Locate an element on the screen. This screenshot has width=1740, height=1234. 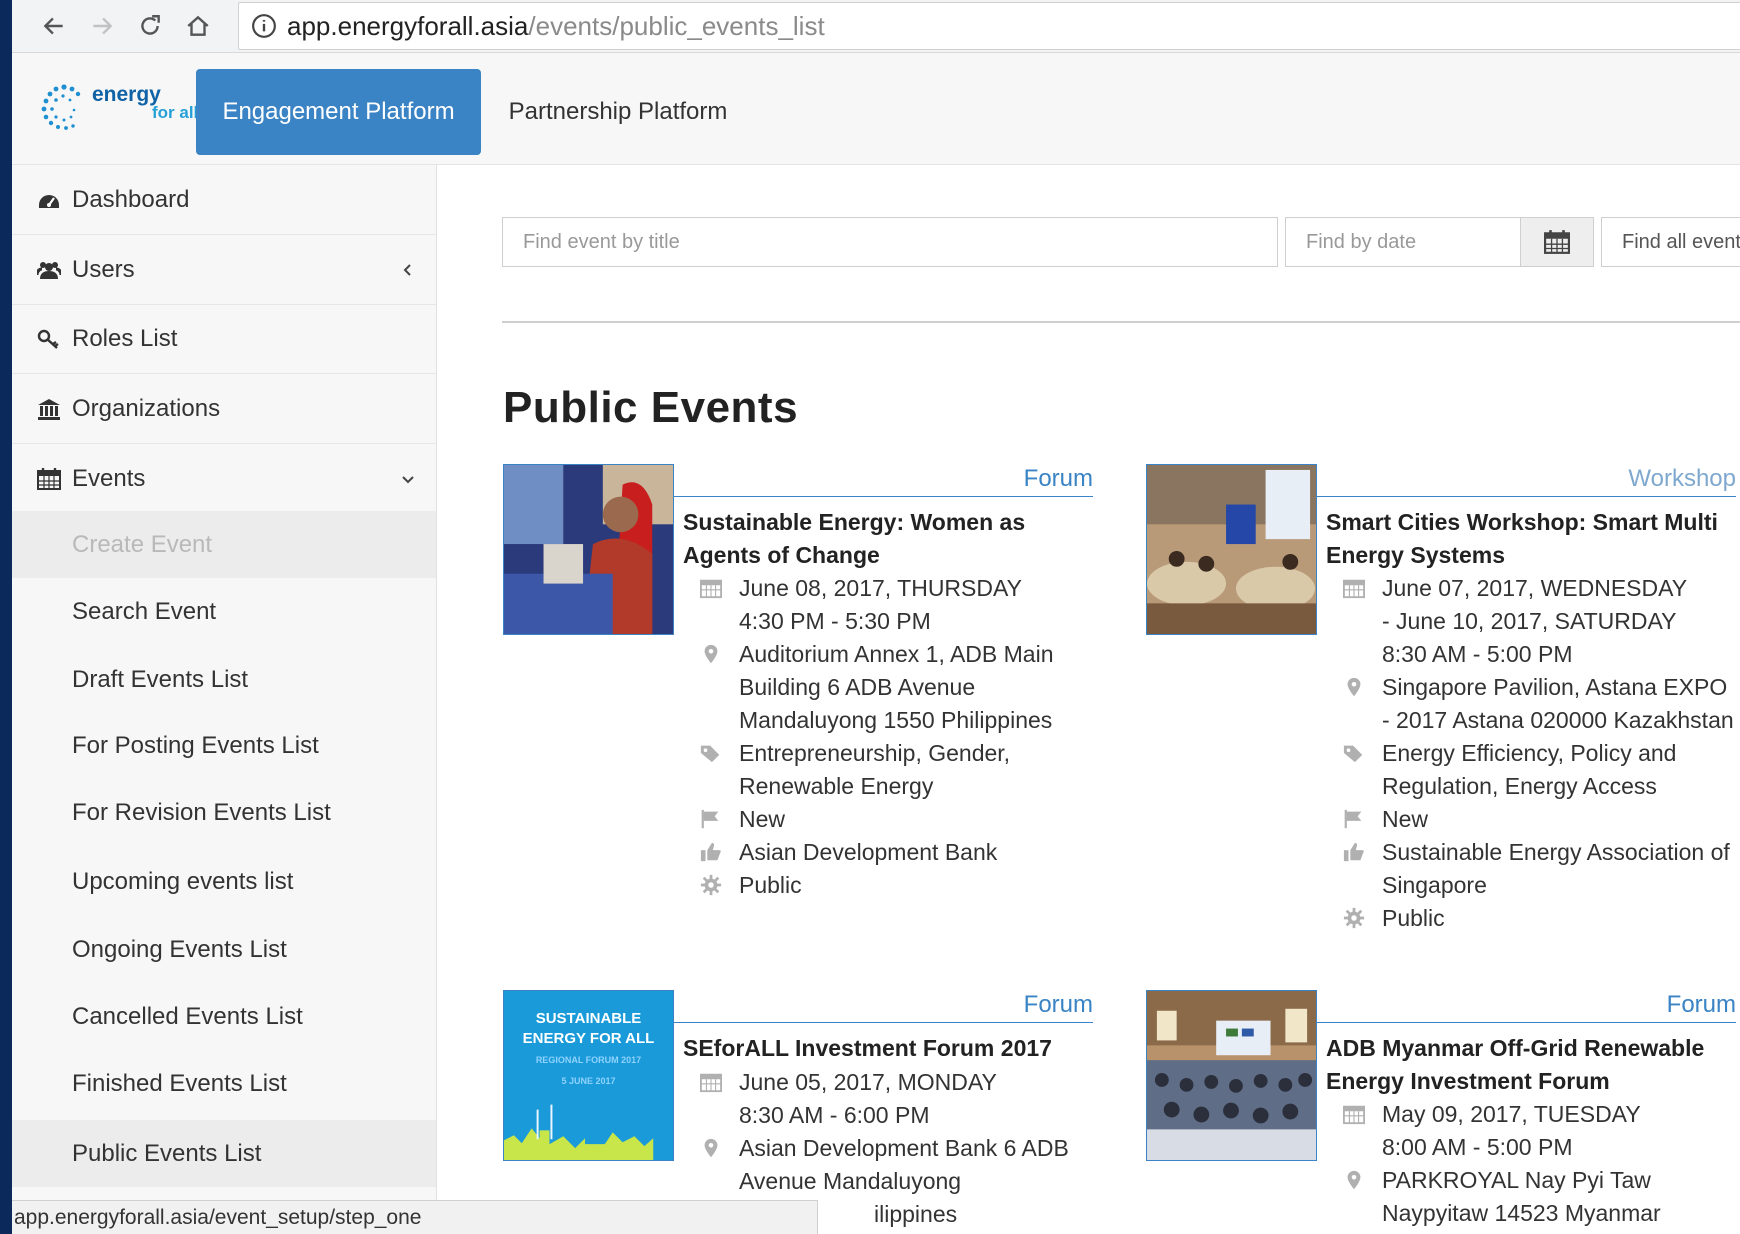
sidebar-sub-public-events: Public Events List is located at coordinates (224, 1153).